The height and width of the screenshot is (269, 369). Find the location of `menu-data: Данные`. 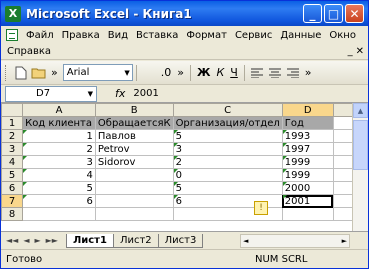

menu-data: Данные is located at coordinates (300, 35).